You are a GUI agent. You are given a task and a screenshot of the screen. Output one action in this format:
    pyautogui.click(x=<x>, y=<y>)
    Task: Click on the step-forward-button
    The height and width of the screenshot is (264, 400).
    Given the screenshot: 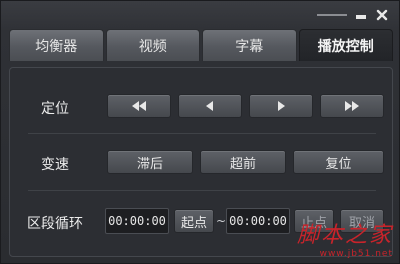 What is the action you would take?
    pyautogui.click(x=281, y=106)
    